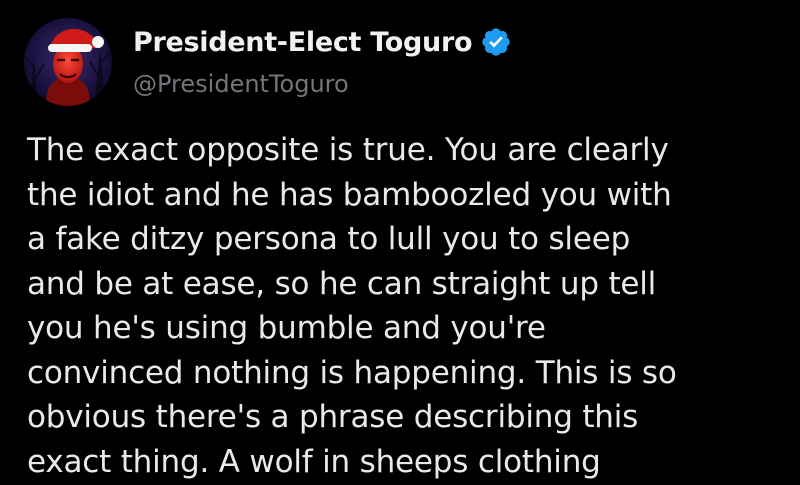 The image size is (800, 485). I want to click on author-name-row: President-Elect Toguro, so click(322, 42).